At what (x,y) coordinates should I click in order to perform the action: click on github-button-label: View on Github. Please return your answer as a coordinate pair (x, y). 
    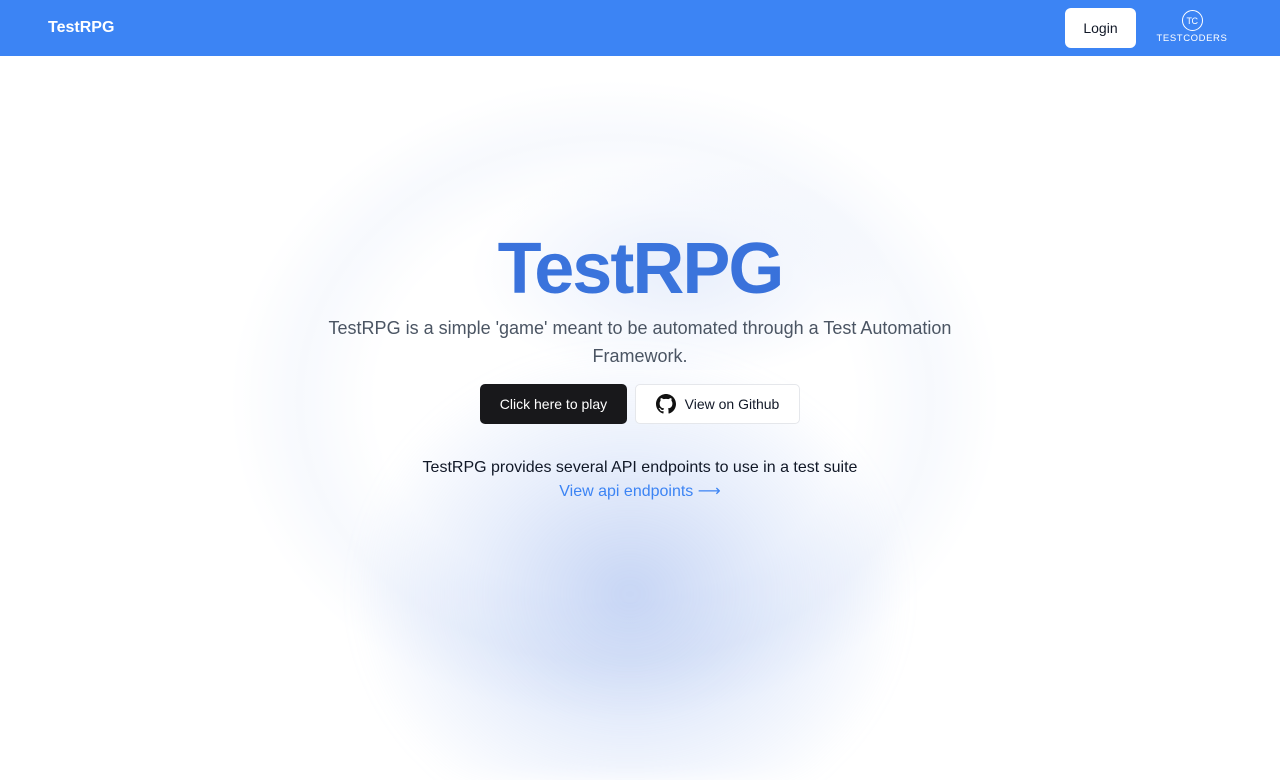
    Looking at the image, I should click on (732, 404).